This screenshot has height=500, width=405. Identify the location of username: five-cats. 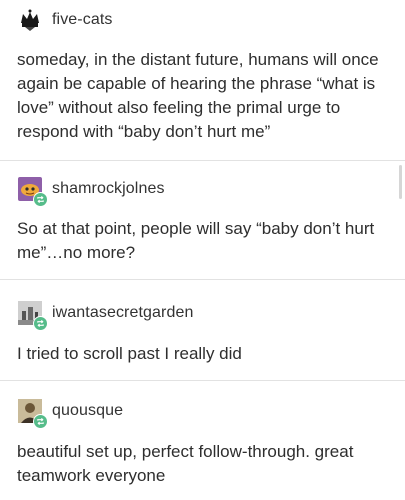
(82, 20).